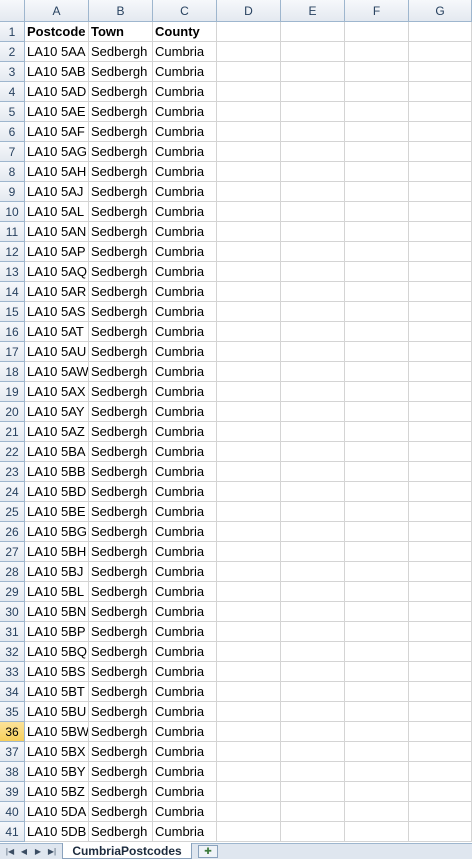 This screenshot has height=859, width=472. What do you see at coordinates (185, 11) in the screenshot?
I see `column-header-c: C` at bounding box center [185, 11].